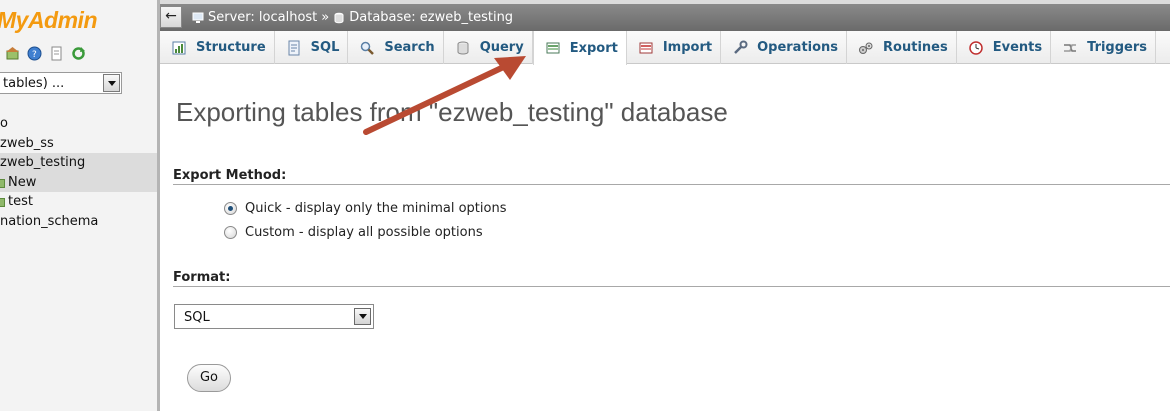  What do you see at coordinates (43, 163) in the screenshot?
I see `tree-item-label: zweb_testing` at bounding box center [43, 163].